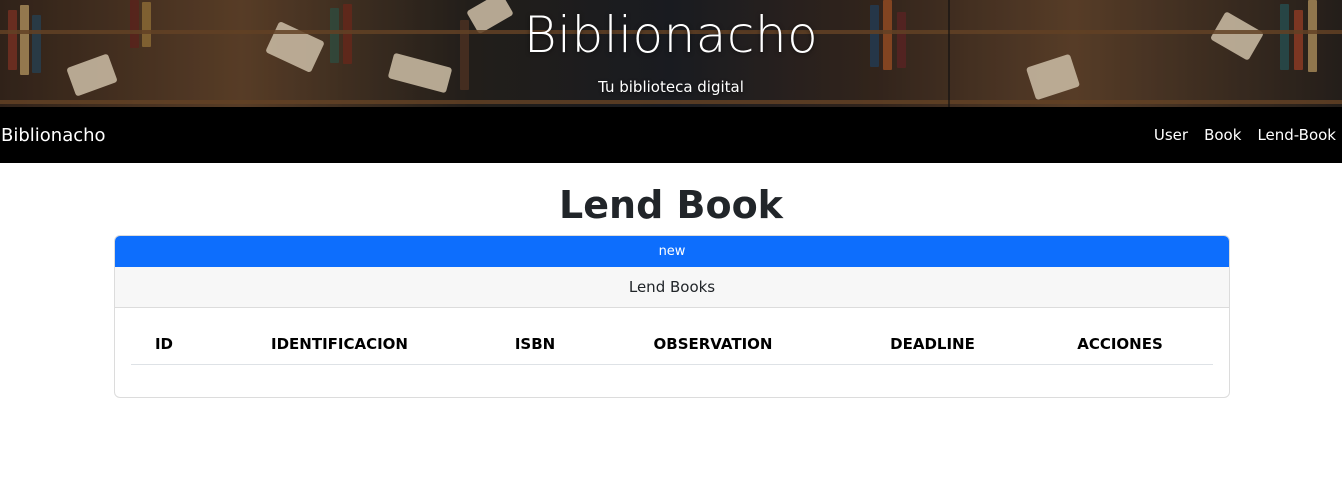  What do you see at coordinates (53, 135) in the screenshot?
I see `navbar-brand: Biblionacho` at bounding box center [53, 135].